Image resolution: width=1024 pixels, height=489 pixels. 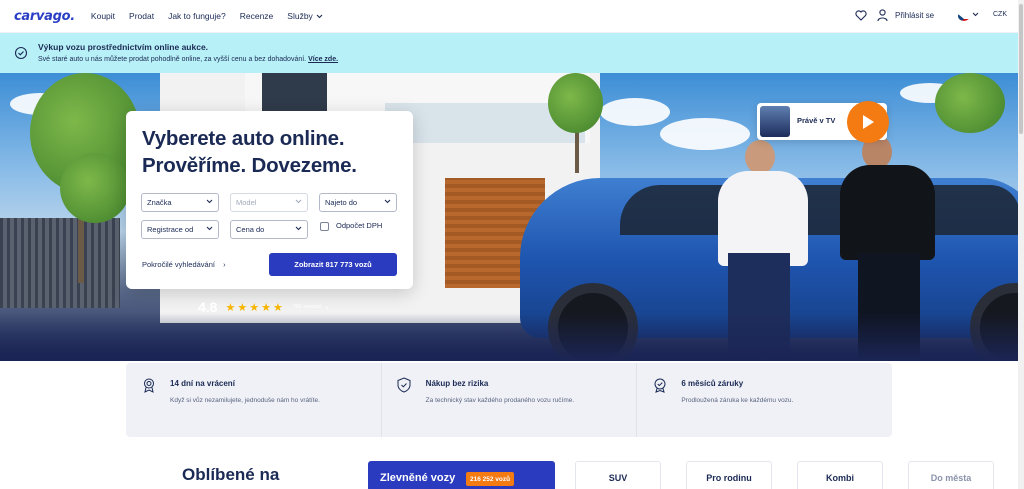 What do you see at coordinates (729, 475) in the screenshot?
I see `category-tile-family: Pro rodinu` at bounding box center [729, 475].